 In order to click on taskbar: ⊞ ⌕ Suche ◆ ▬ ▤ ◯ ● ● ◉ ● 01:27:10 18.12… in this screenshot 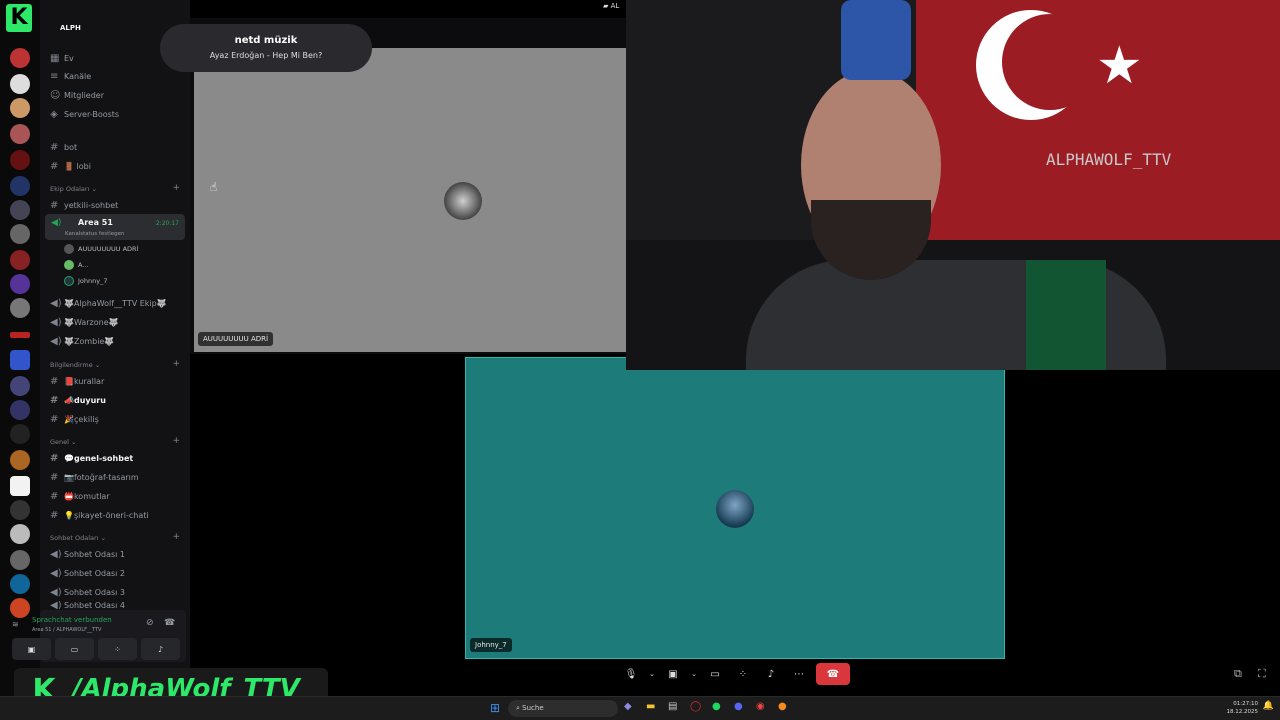, I will do `click(640, 708)`.